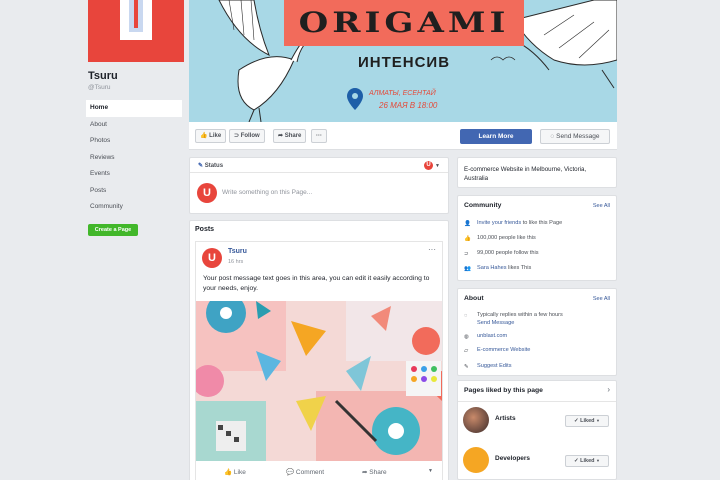 The image size is (720, 480). I want to click on nav-item-community: Community, so click(134, 207).